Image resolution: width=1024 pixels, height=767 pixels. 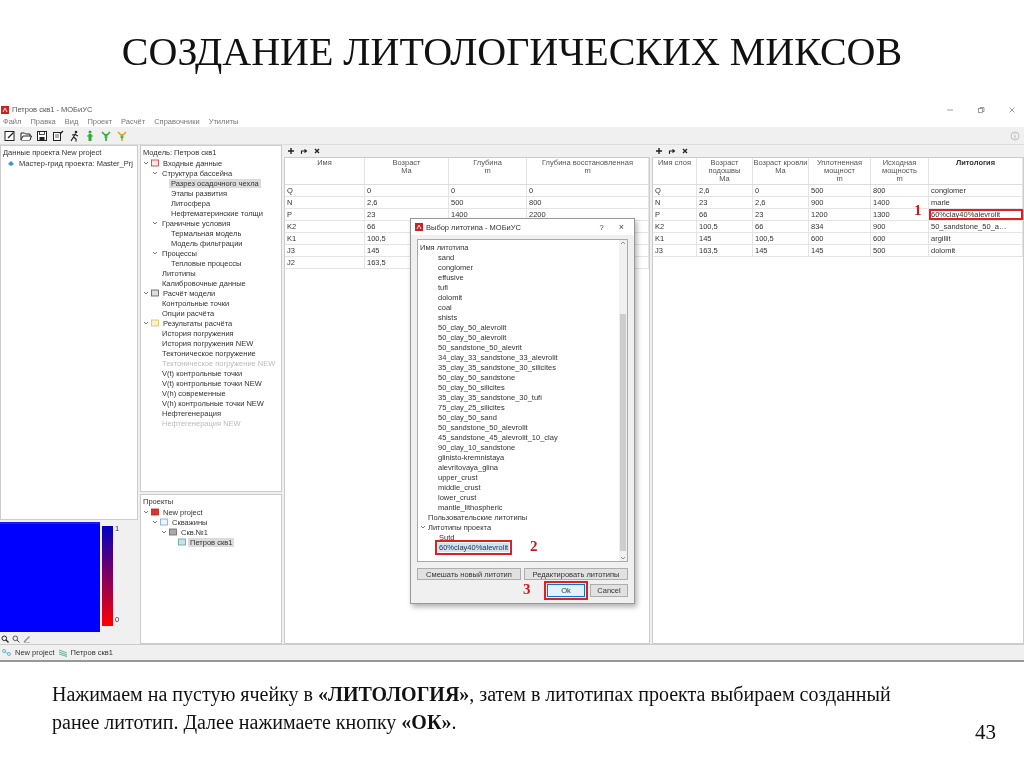 I want to click on pencil-icon, so click(x=27, y=639).